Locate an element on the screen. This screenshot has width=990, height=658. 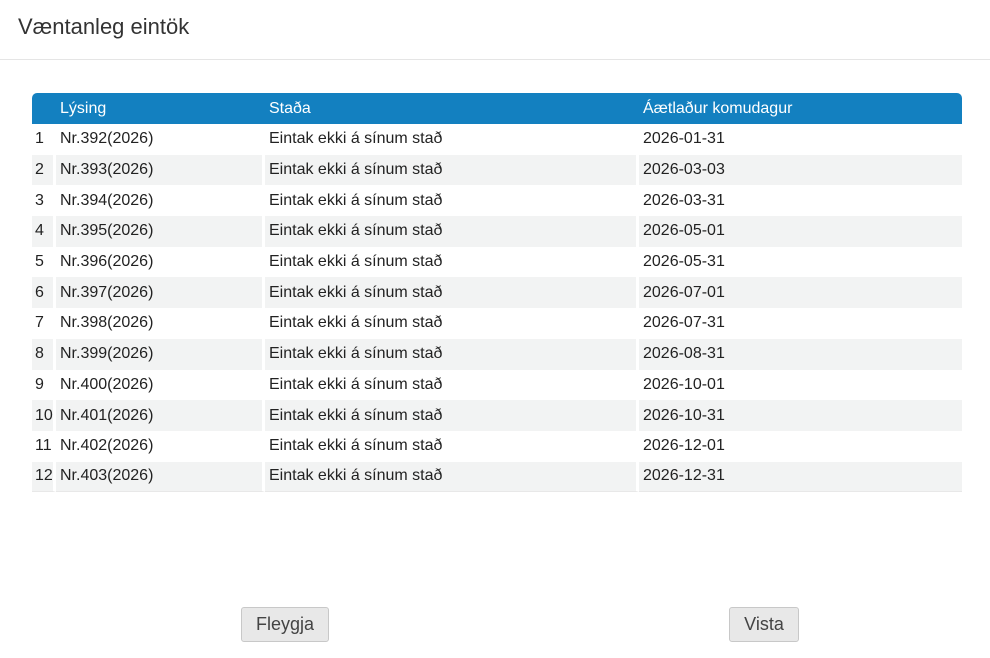
expected-date-cell: 2026-05-31 is located at coordinates (800, 262).